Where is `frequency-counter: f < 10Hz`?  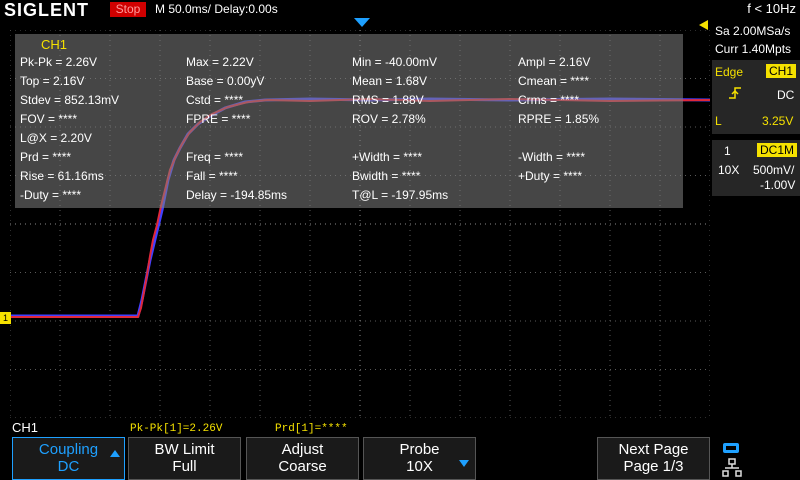 frequency-counter: f < 10Hz is located at coordinates (771, 8).